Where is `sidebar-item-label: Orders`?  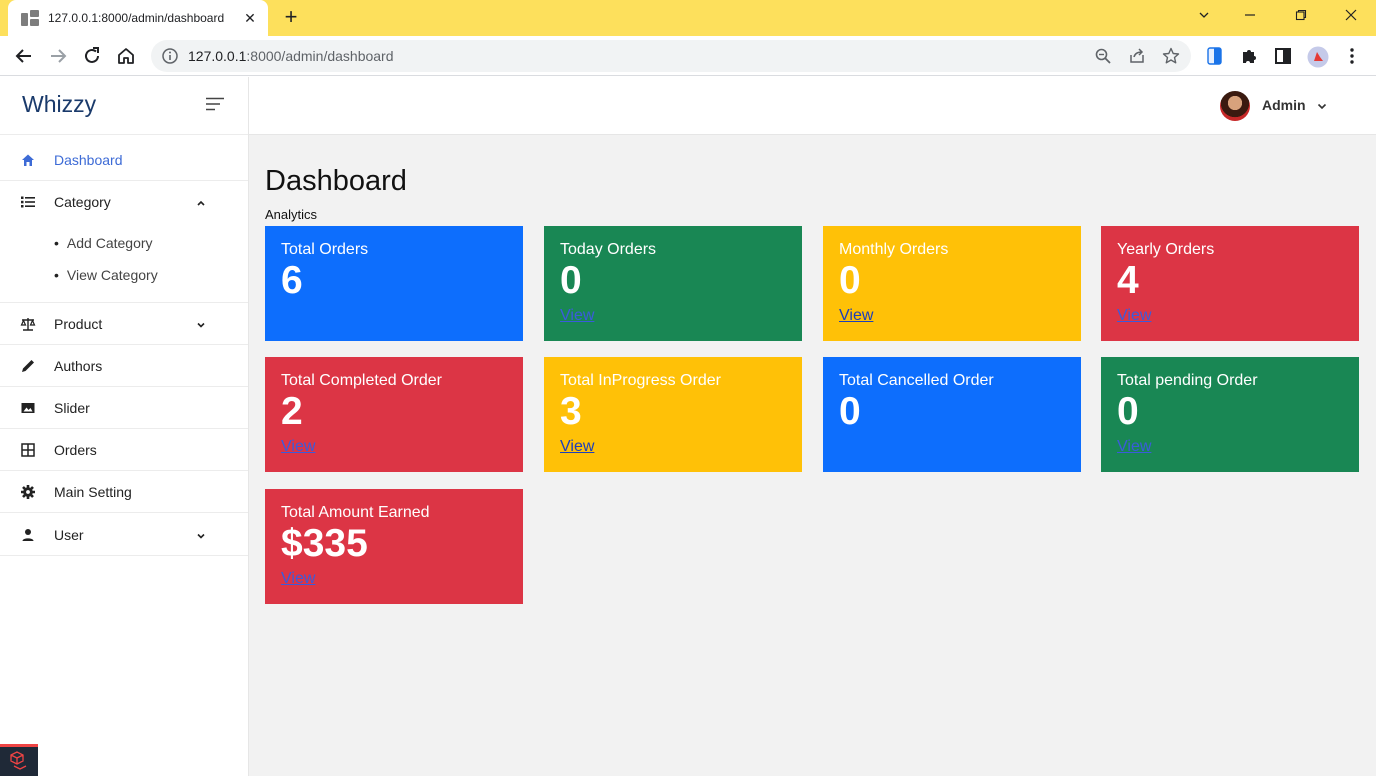
sidebar-item-label: Orders is located at coordinates (75, 450).